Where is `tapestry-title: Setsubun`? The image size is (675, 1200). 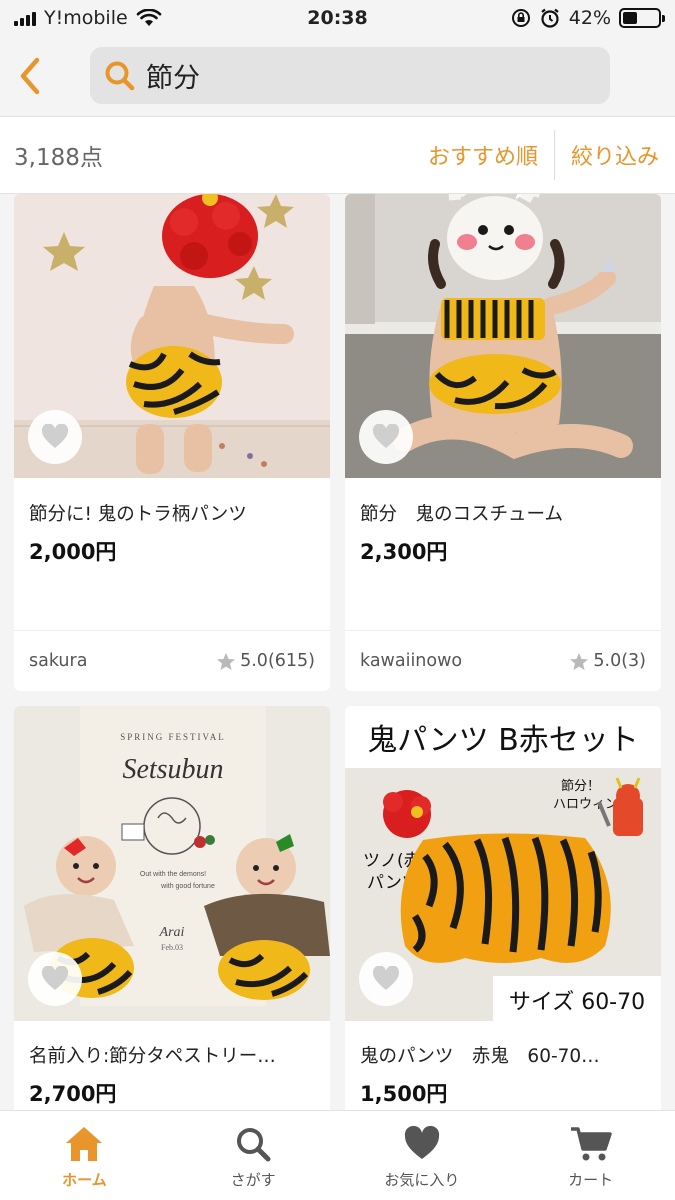
tapestry-title: Setsubun is located at coordinates (172, 769).